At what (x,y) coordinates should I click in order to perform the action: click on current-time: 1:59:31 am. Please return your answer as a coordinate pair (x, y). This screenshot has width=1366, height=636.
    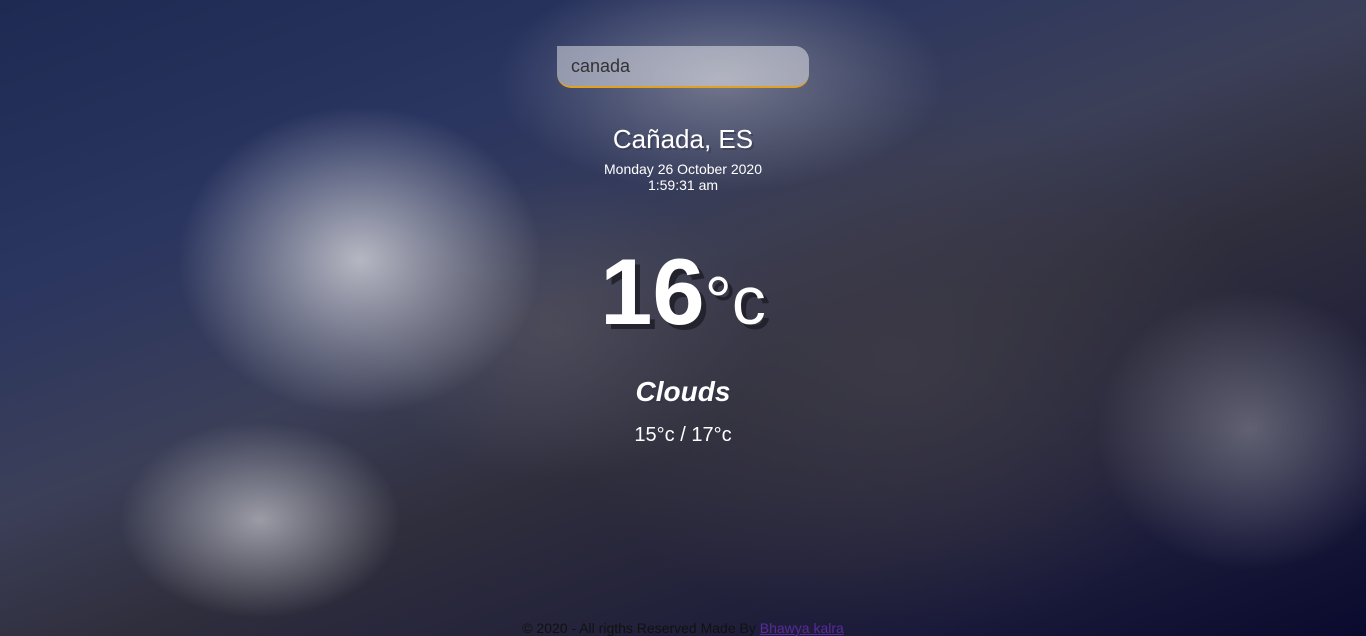
    Looking at the image, I should click on (683, 185).